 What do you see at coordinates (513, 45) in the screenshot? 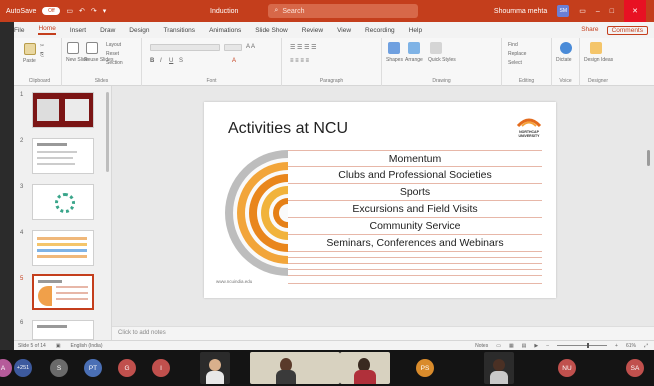
I see `find-button: Find` at bounding box center [513, 45].